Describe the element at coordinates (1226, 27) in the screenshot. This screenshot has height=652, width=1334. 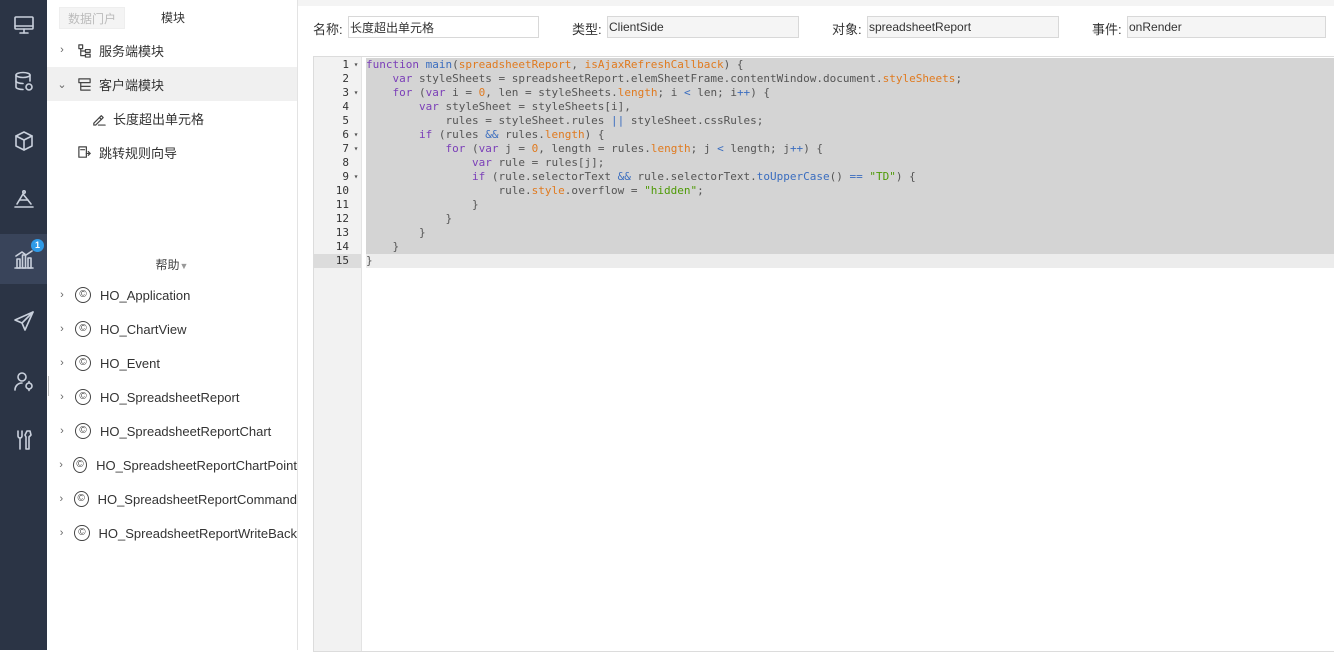
I see `event-field` at that location.